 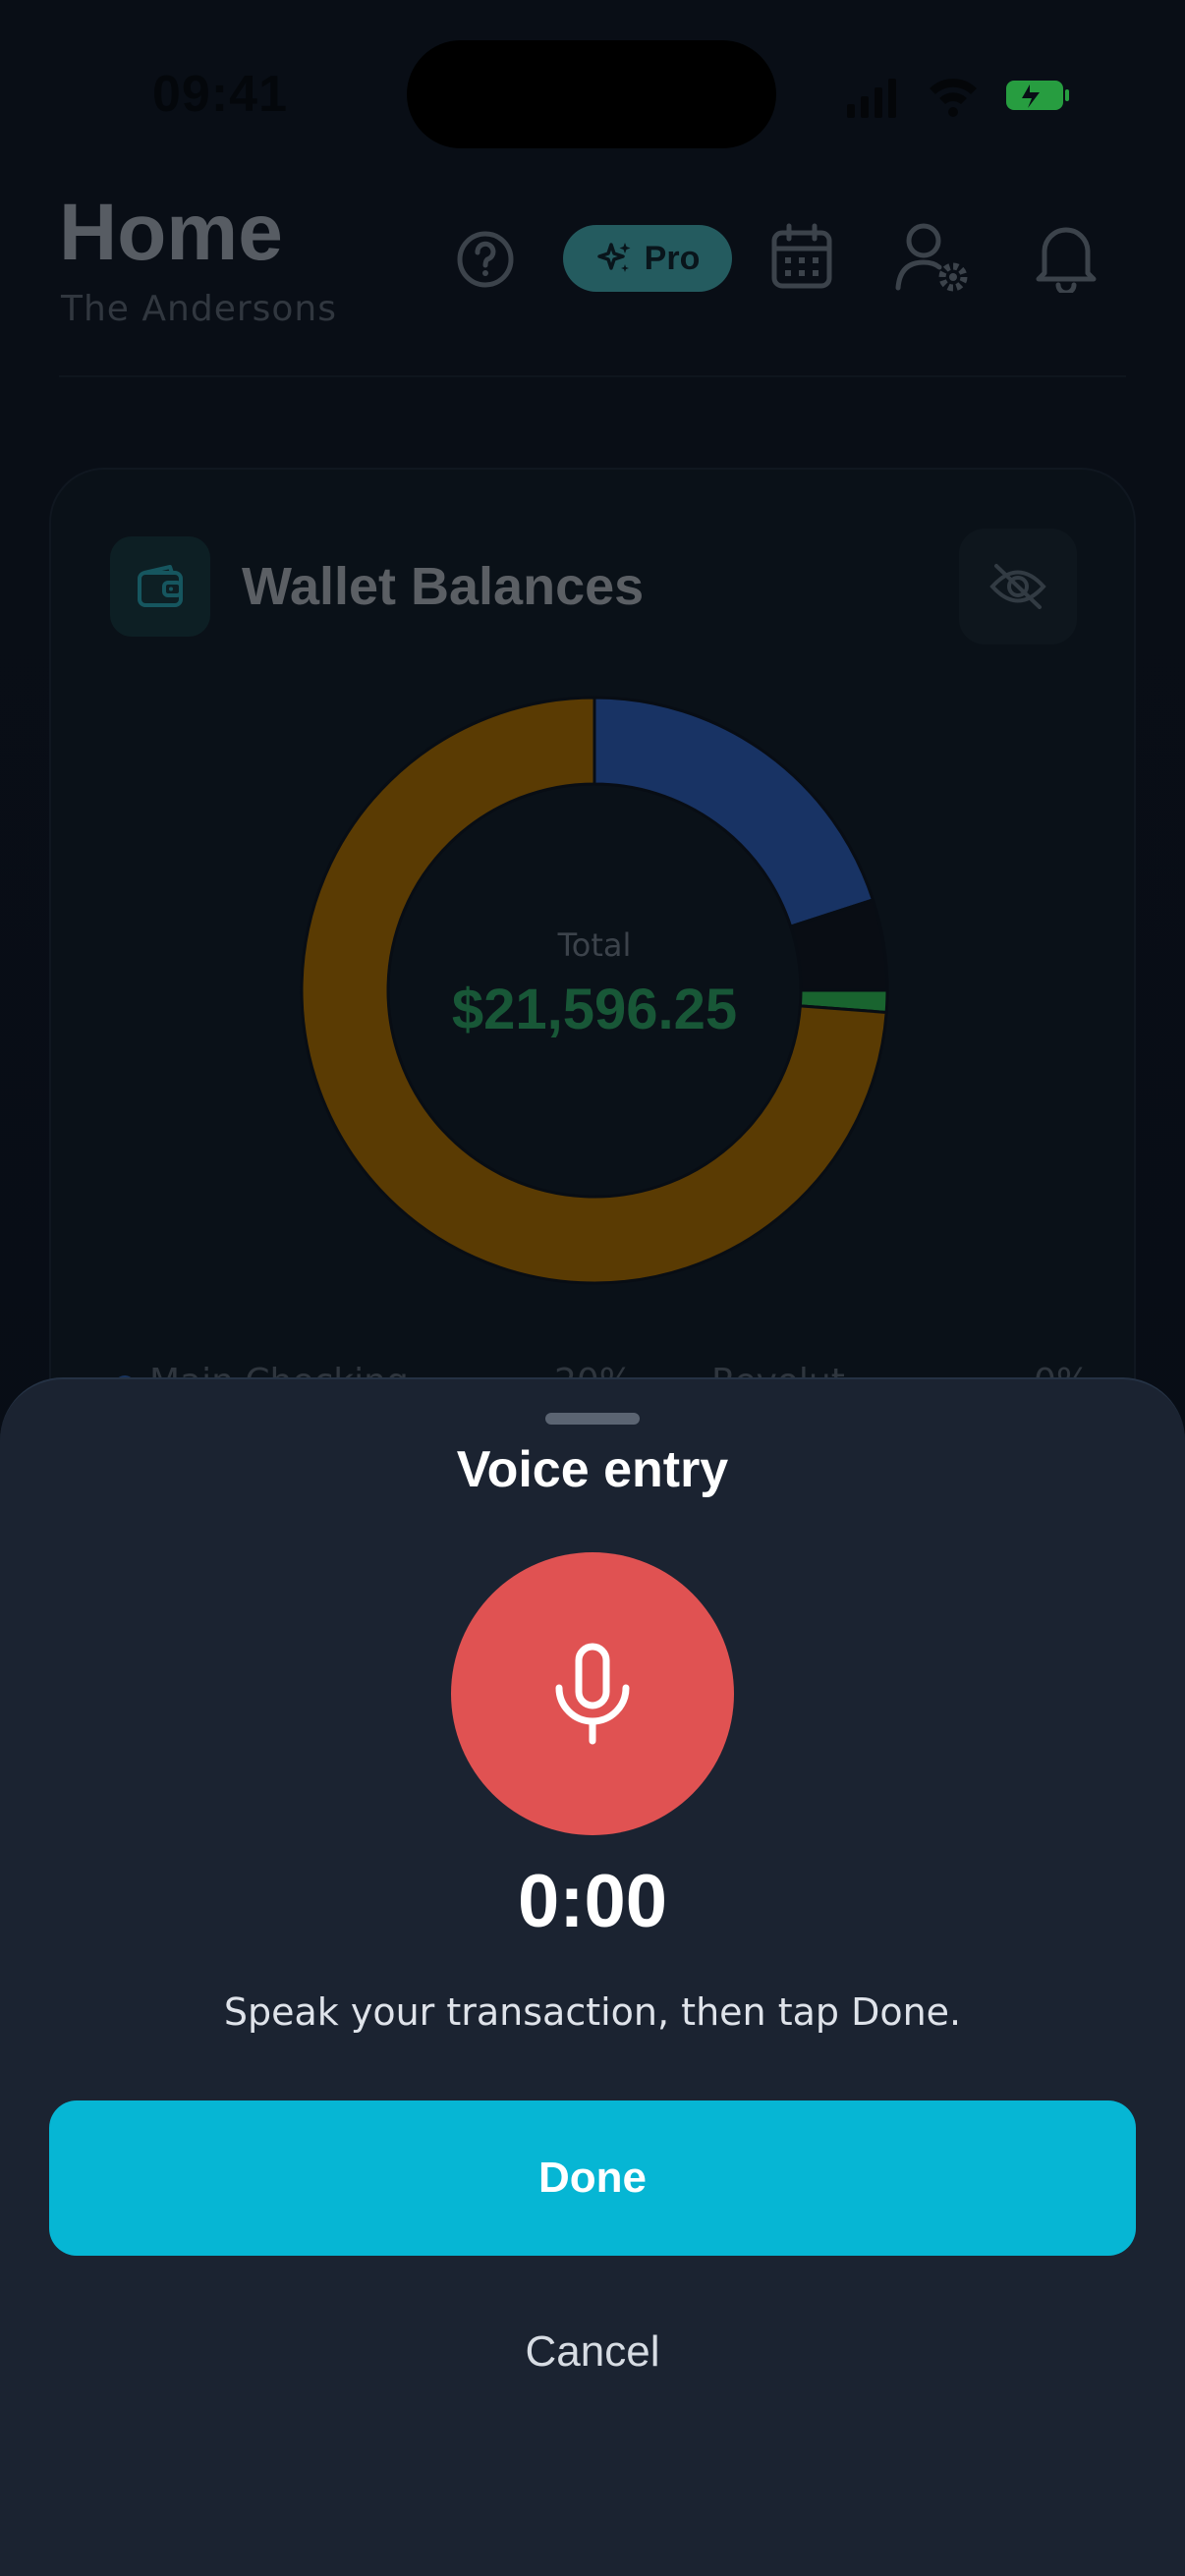 What do you see at coordinates (592, 2012) in the screenshot?
I see `instruction-text: Speak your transaction, then tap Done.` at bounding box center [592, 2012].